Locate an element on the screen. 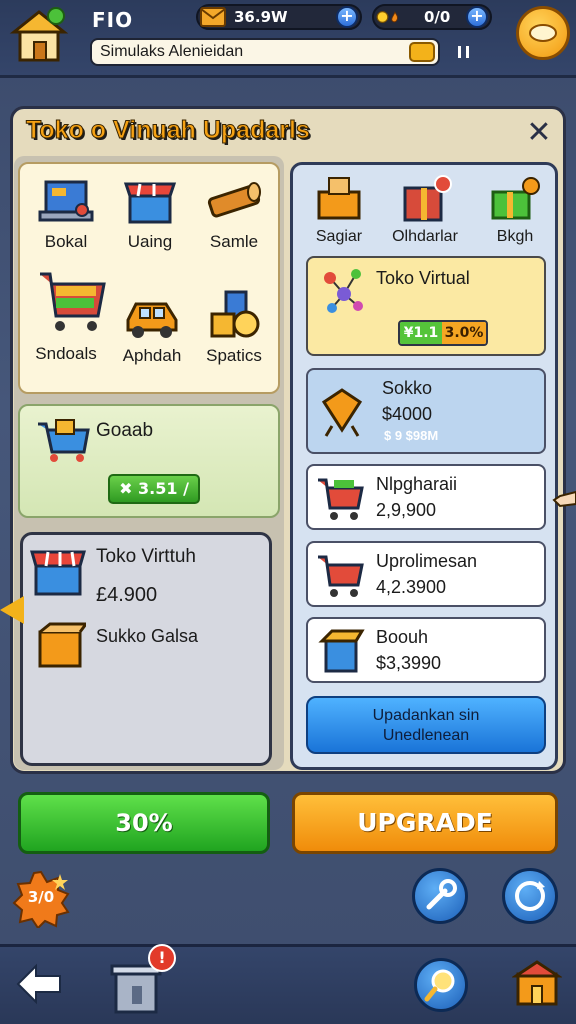 The height and width of the screenshot is (1024, 576). category-item-2: Samle is located at coordinates (234, 214).